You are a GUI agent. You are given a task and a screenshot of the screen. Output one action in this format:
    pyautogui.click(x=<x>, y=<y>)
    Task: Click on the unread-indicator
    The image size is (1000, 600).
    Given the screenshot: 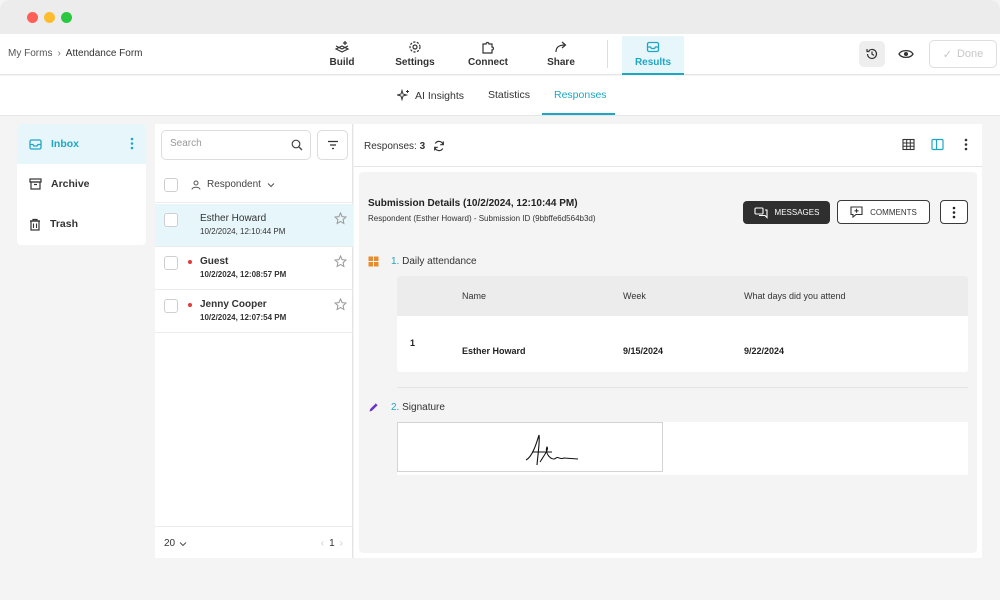 What is the action you would take?
    pyautogui.click(x=190, y=305)
    